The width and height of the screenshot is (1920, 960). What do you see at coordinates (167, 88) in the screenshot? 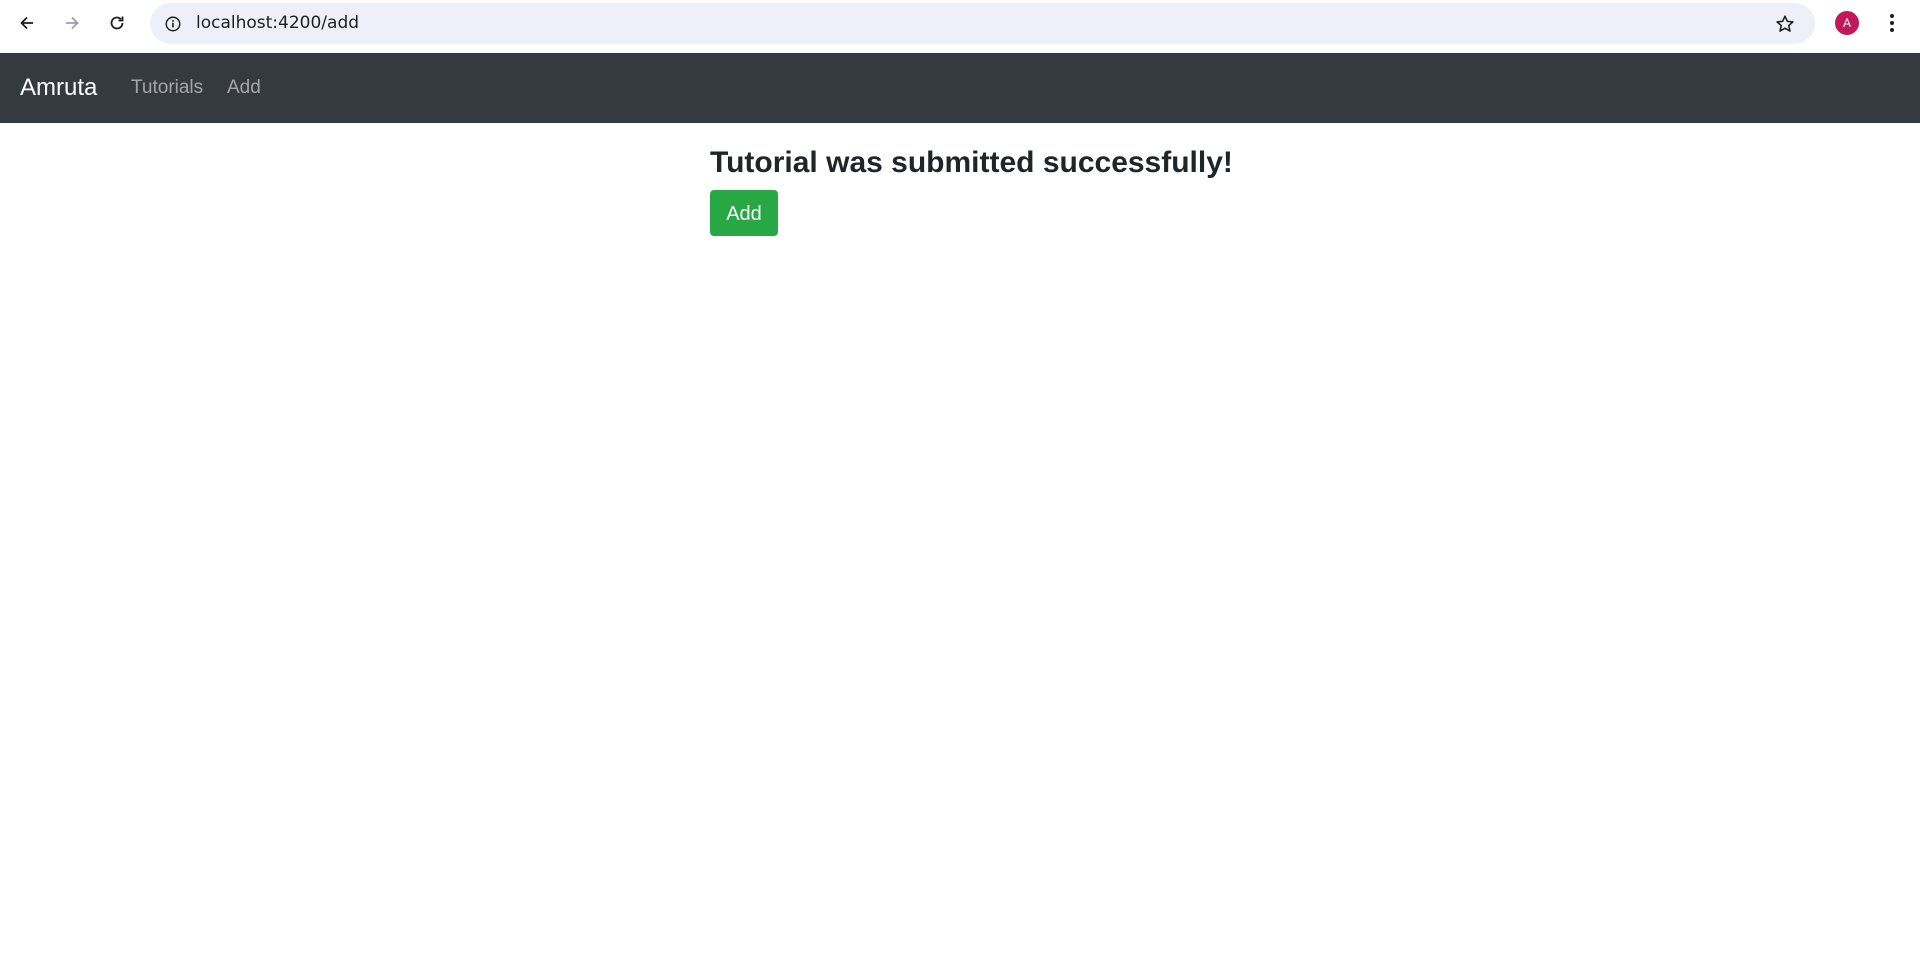
I see `nav-link-tutorials: Tutorials` at bounding box center [167, 88].